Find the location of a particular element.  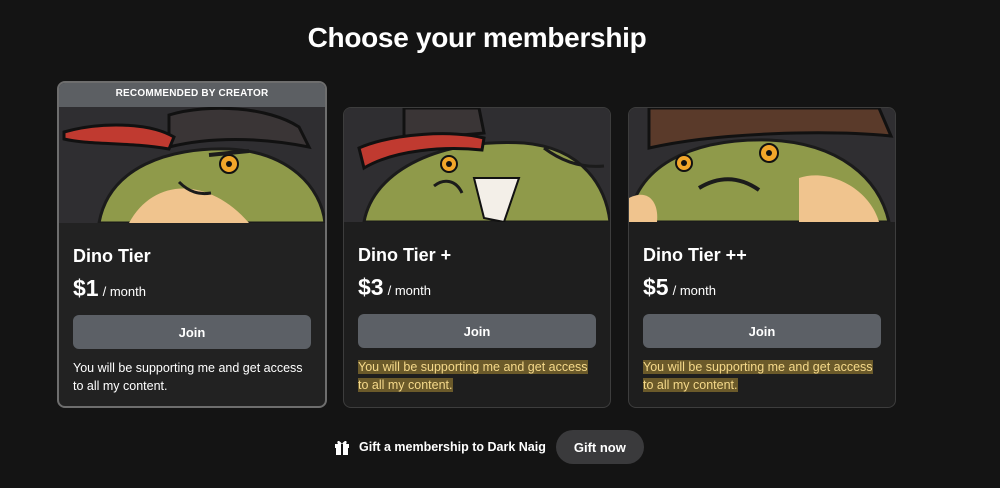

gift-membership-row: Gift a membership to Dark Naig Gift now is located at coordinates (488, 447).